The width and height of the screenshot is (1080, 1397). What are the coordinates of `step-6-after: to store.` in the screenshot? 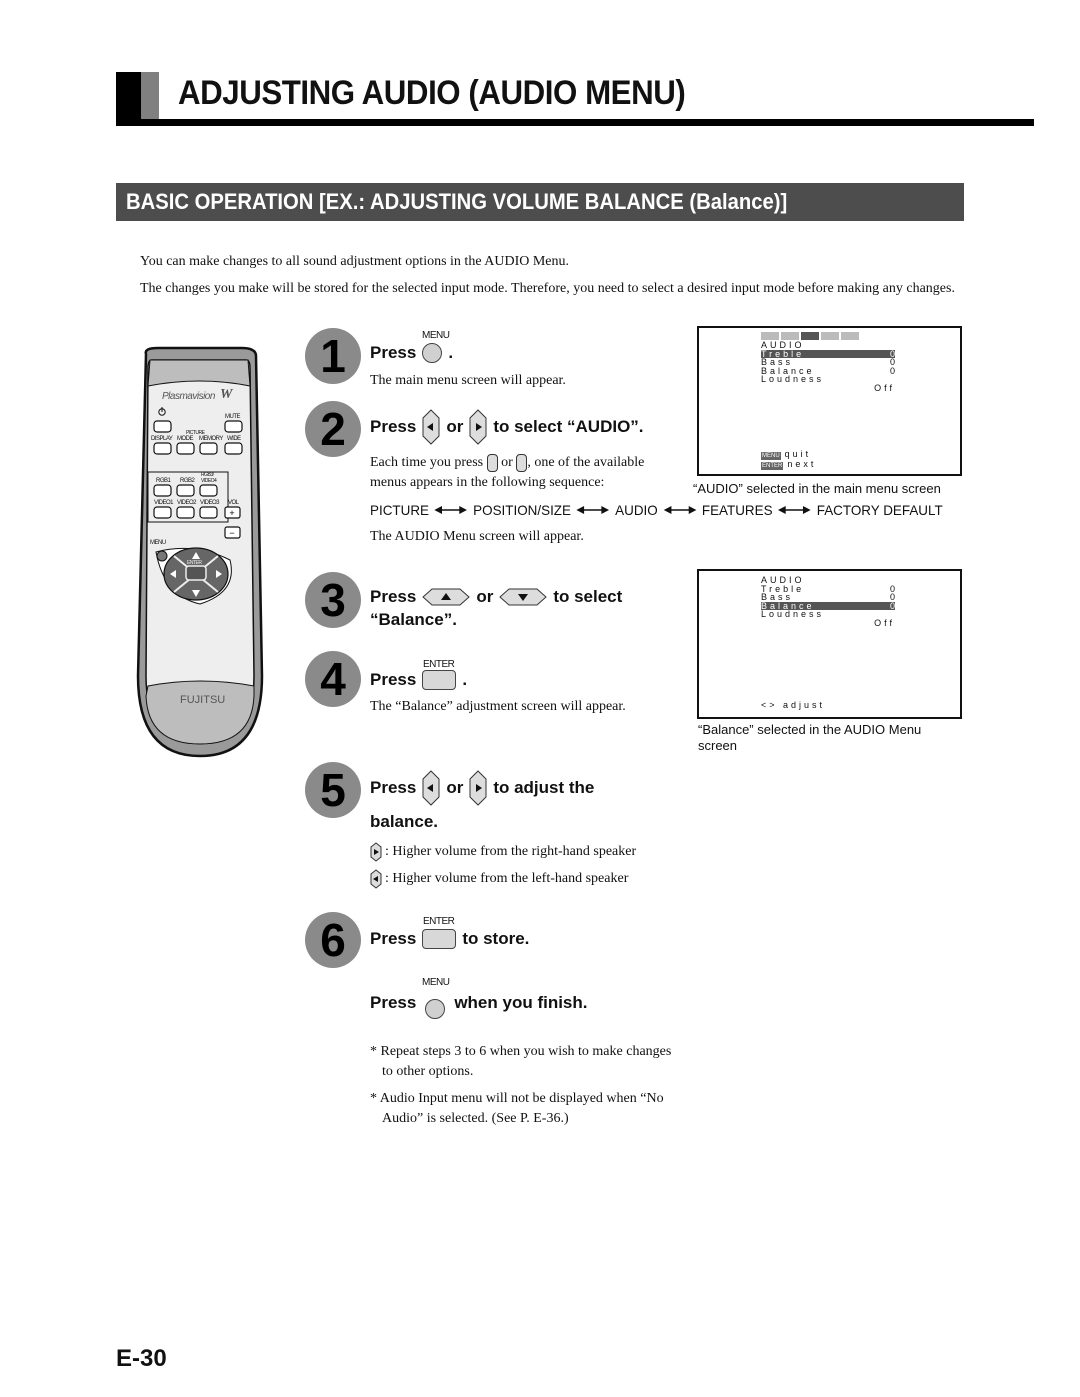 It's located at (496, 938).